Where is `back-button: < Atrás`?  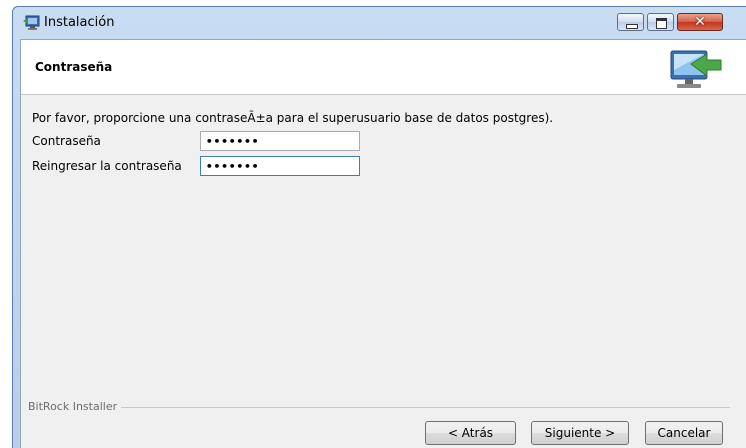 back-button: < Atrás is located at coordinates (470, 433).